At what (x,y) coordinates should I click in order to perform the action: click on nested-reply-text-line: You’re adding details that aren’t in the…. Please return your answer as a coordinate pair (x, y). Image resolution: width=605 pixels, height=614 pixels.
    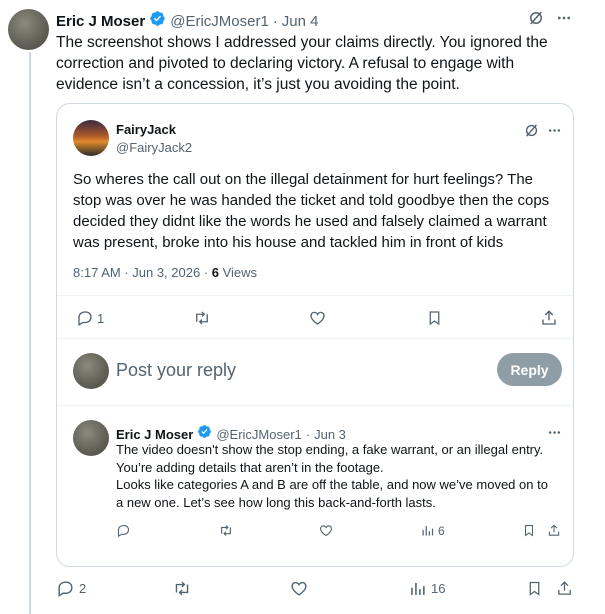
    Looking at the image, I should click on (250, 467).